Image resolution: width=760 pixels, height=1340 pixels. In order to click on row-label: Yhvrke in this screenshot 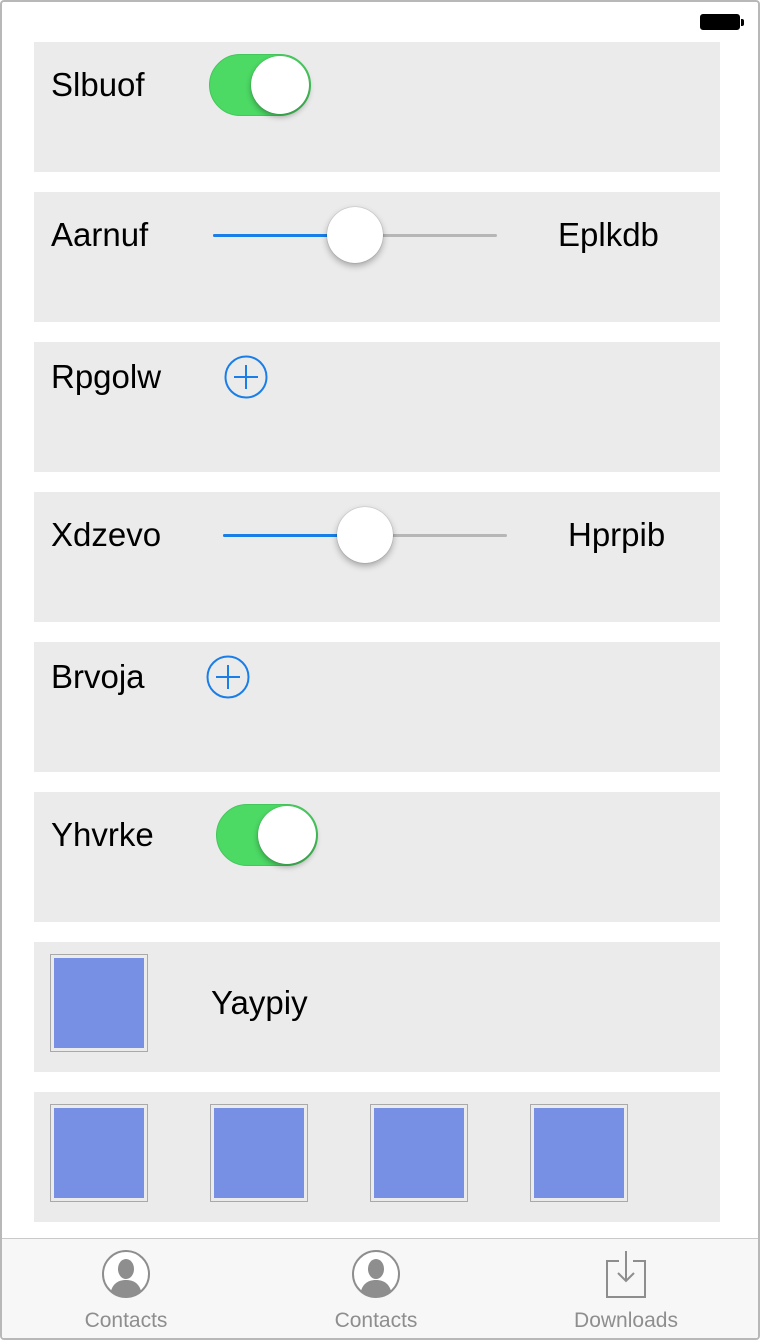, I will do `click(102, 834)`.